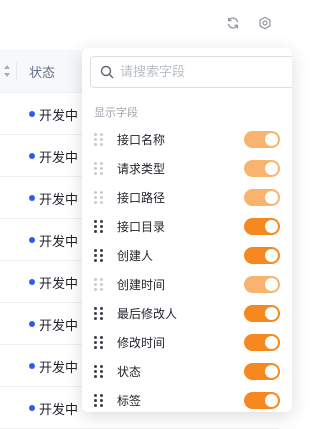 This screenshot has width=320, height=429. I want to click on search-input, so click(205, 72).